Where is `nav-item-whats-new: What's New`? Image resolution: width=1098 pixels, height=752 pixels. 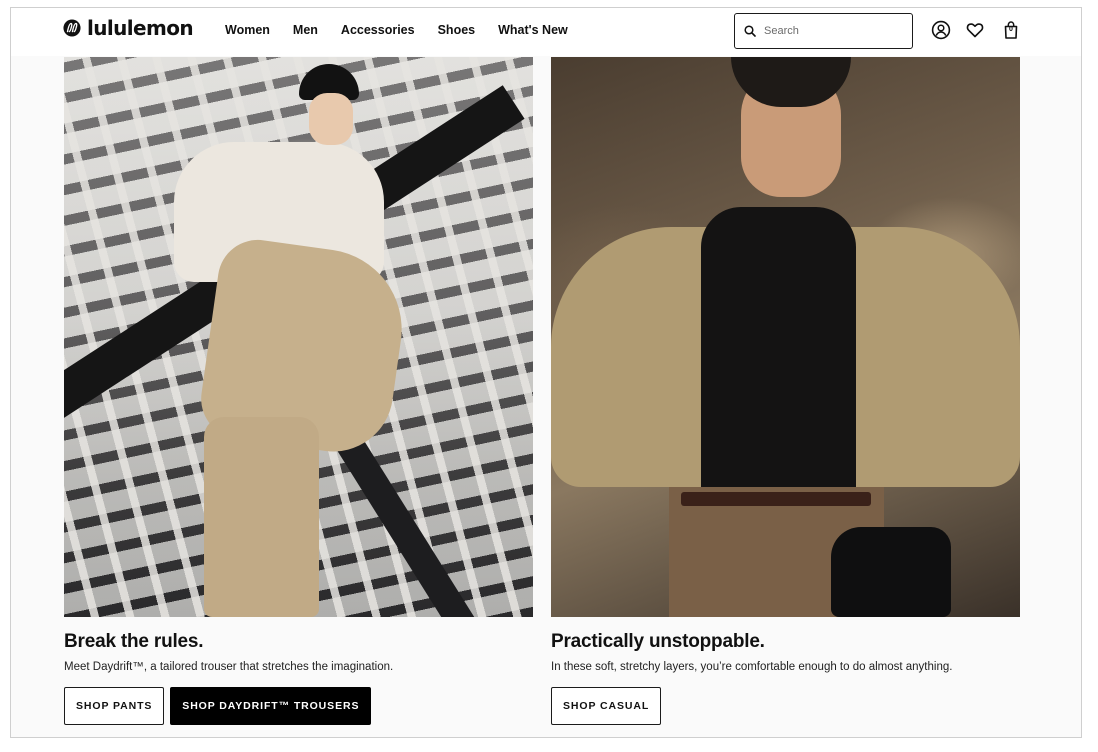 nav-item-whats-new: What's New is located at coordinates (533, 30).